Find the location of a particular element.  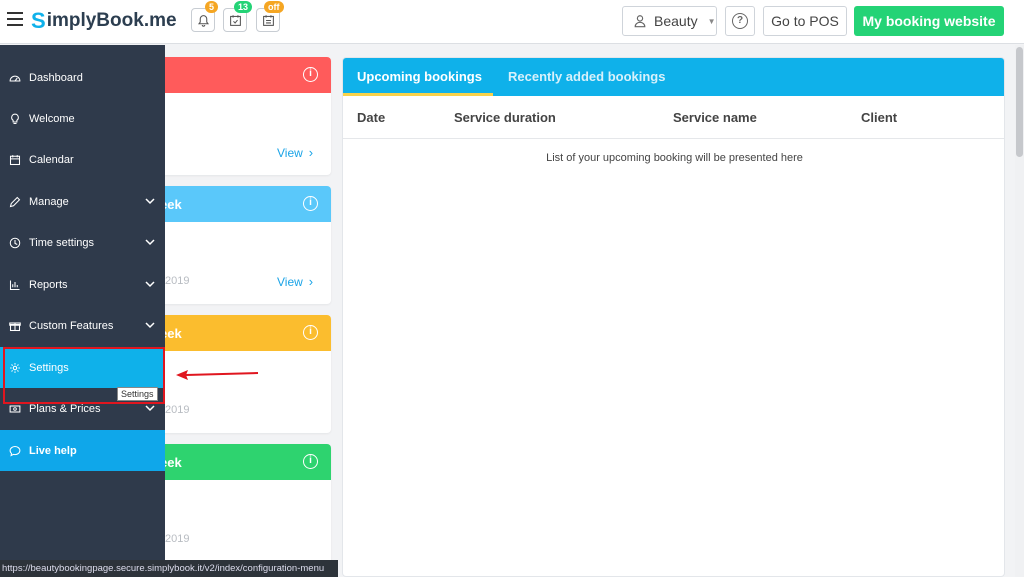

lightbulb-icon is located at coordinates (15, 119).